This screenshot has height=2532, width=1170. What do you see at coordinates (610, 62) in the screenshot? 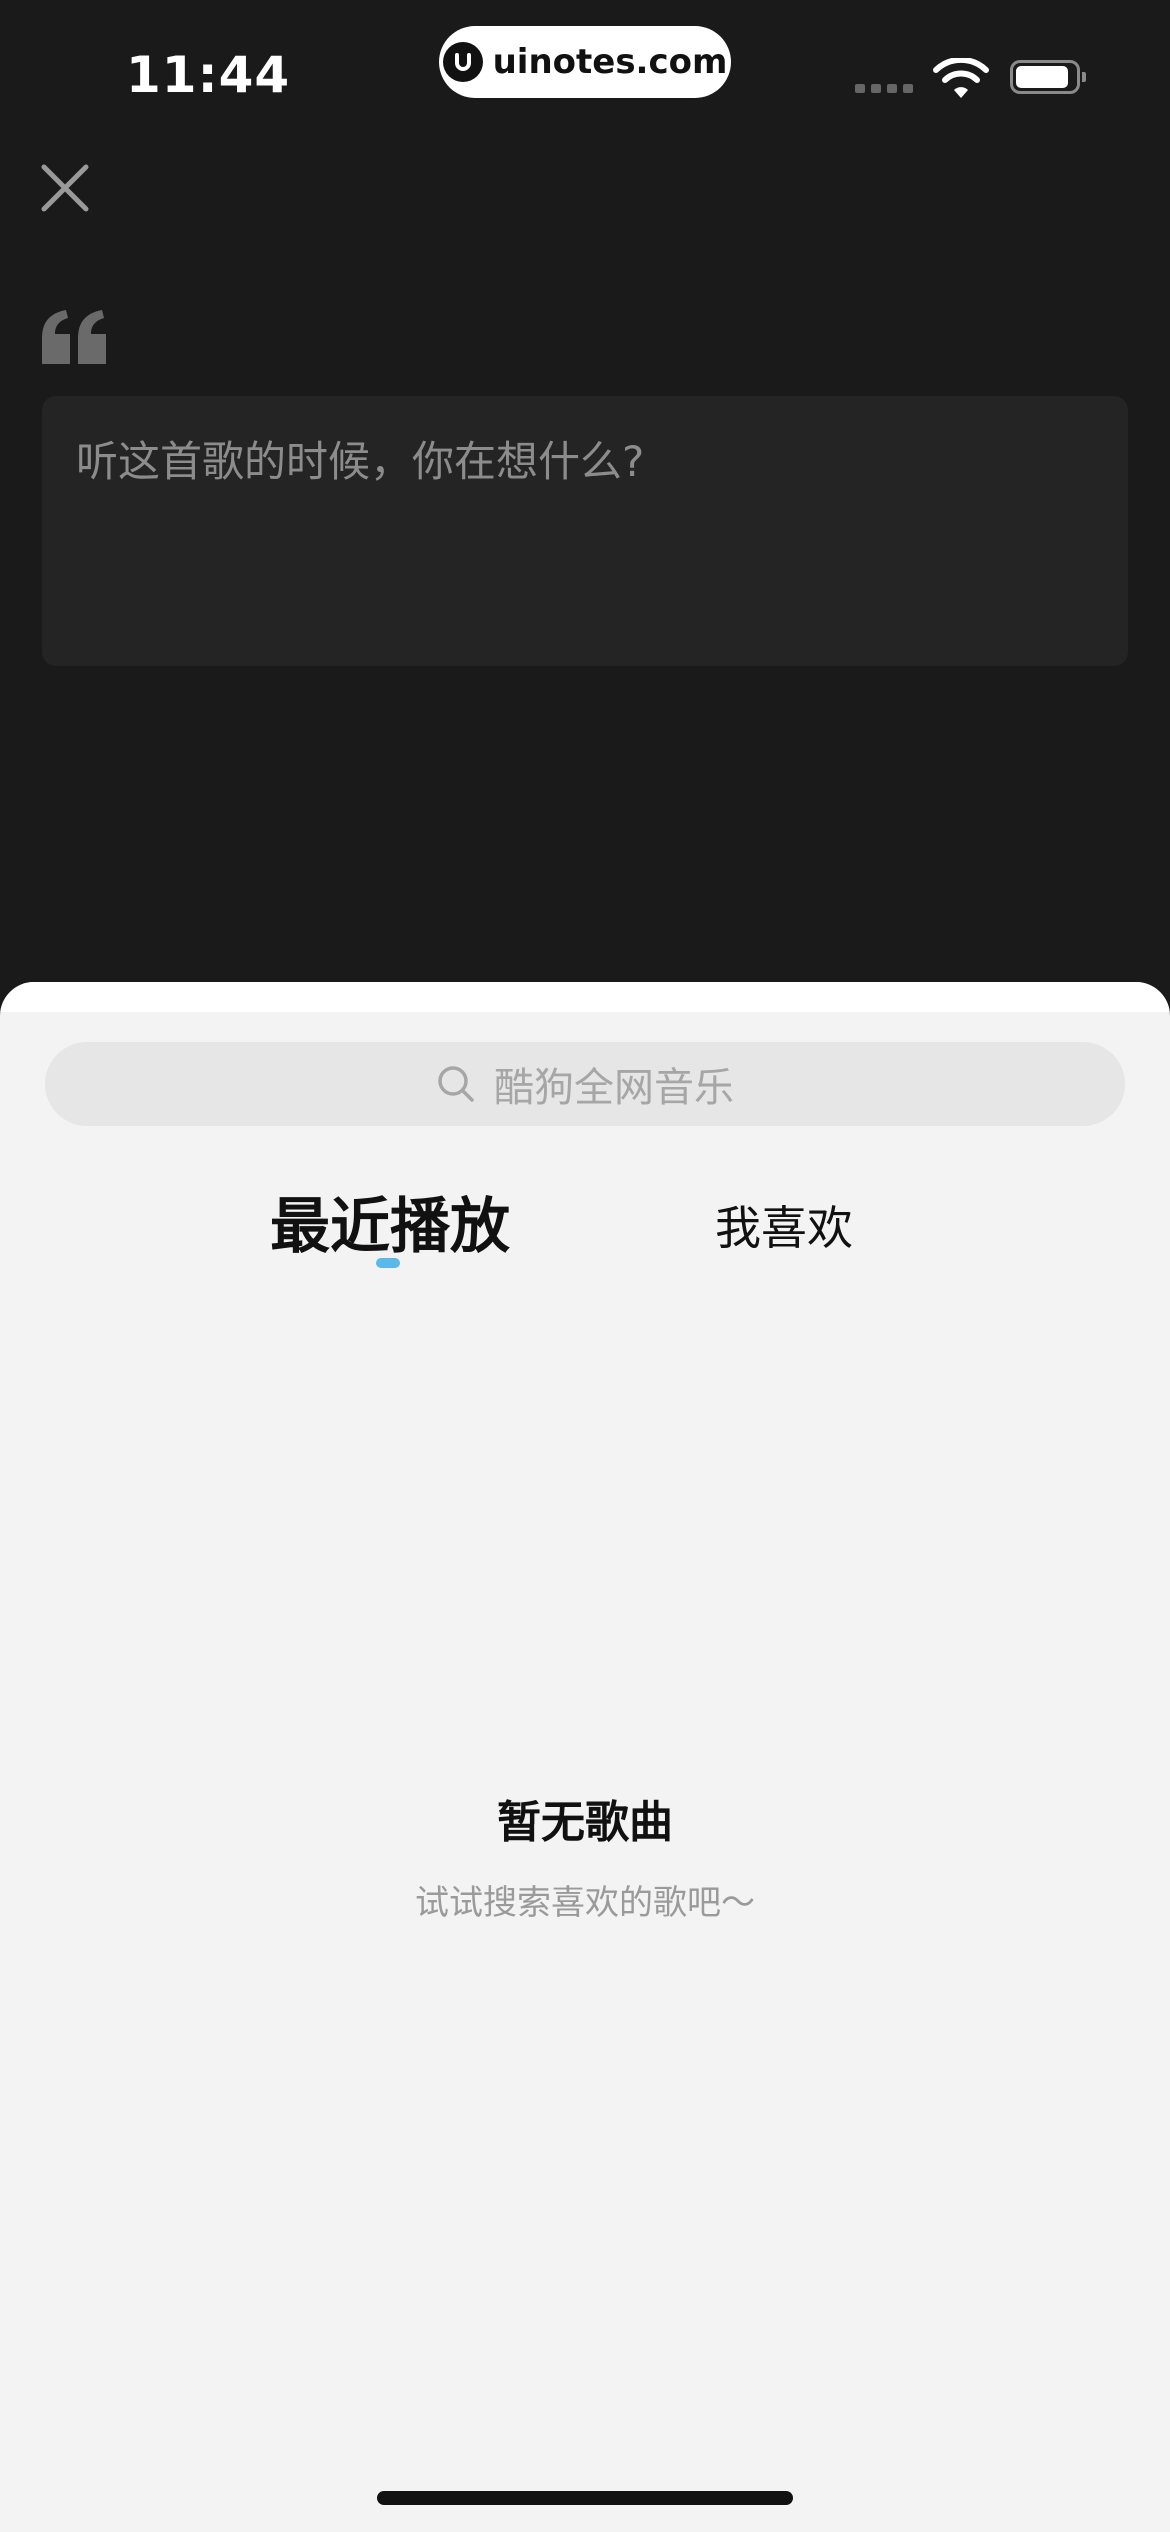
I see `url-text: uinotes.com` at bounding box center [610, 62].